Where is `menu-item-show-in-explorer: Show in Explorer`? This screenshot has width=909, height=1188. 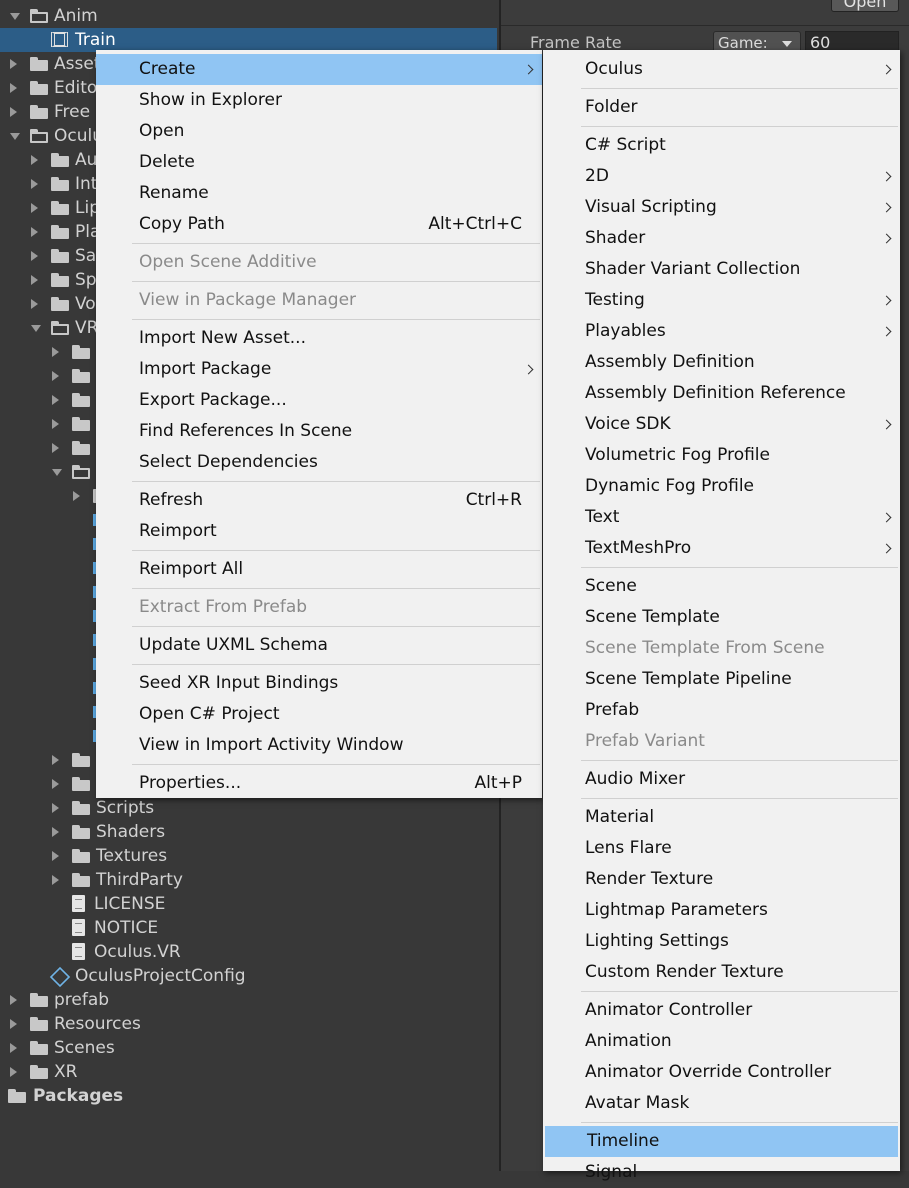 menu-item-show-in-explorer: Show in Explorer is located at coordinates (319, 100).